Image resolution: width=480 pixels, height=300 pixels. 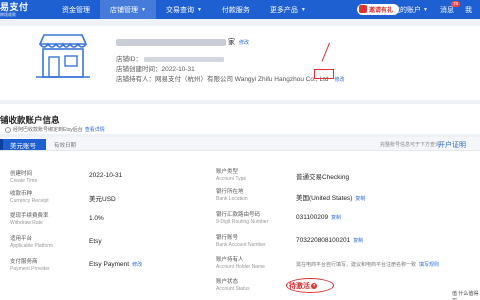 I want to click on logo: 易支付 跨境收款, so click(x=25, y=9).